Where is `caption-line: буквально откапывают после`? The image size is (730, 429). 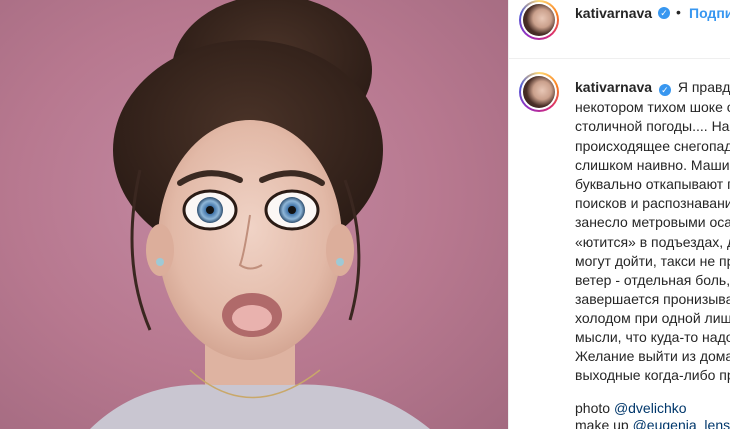 caption-line: буквально откапывают после is located at coordinates (652, 184).